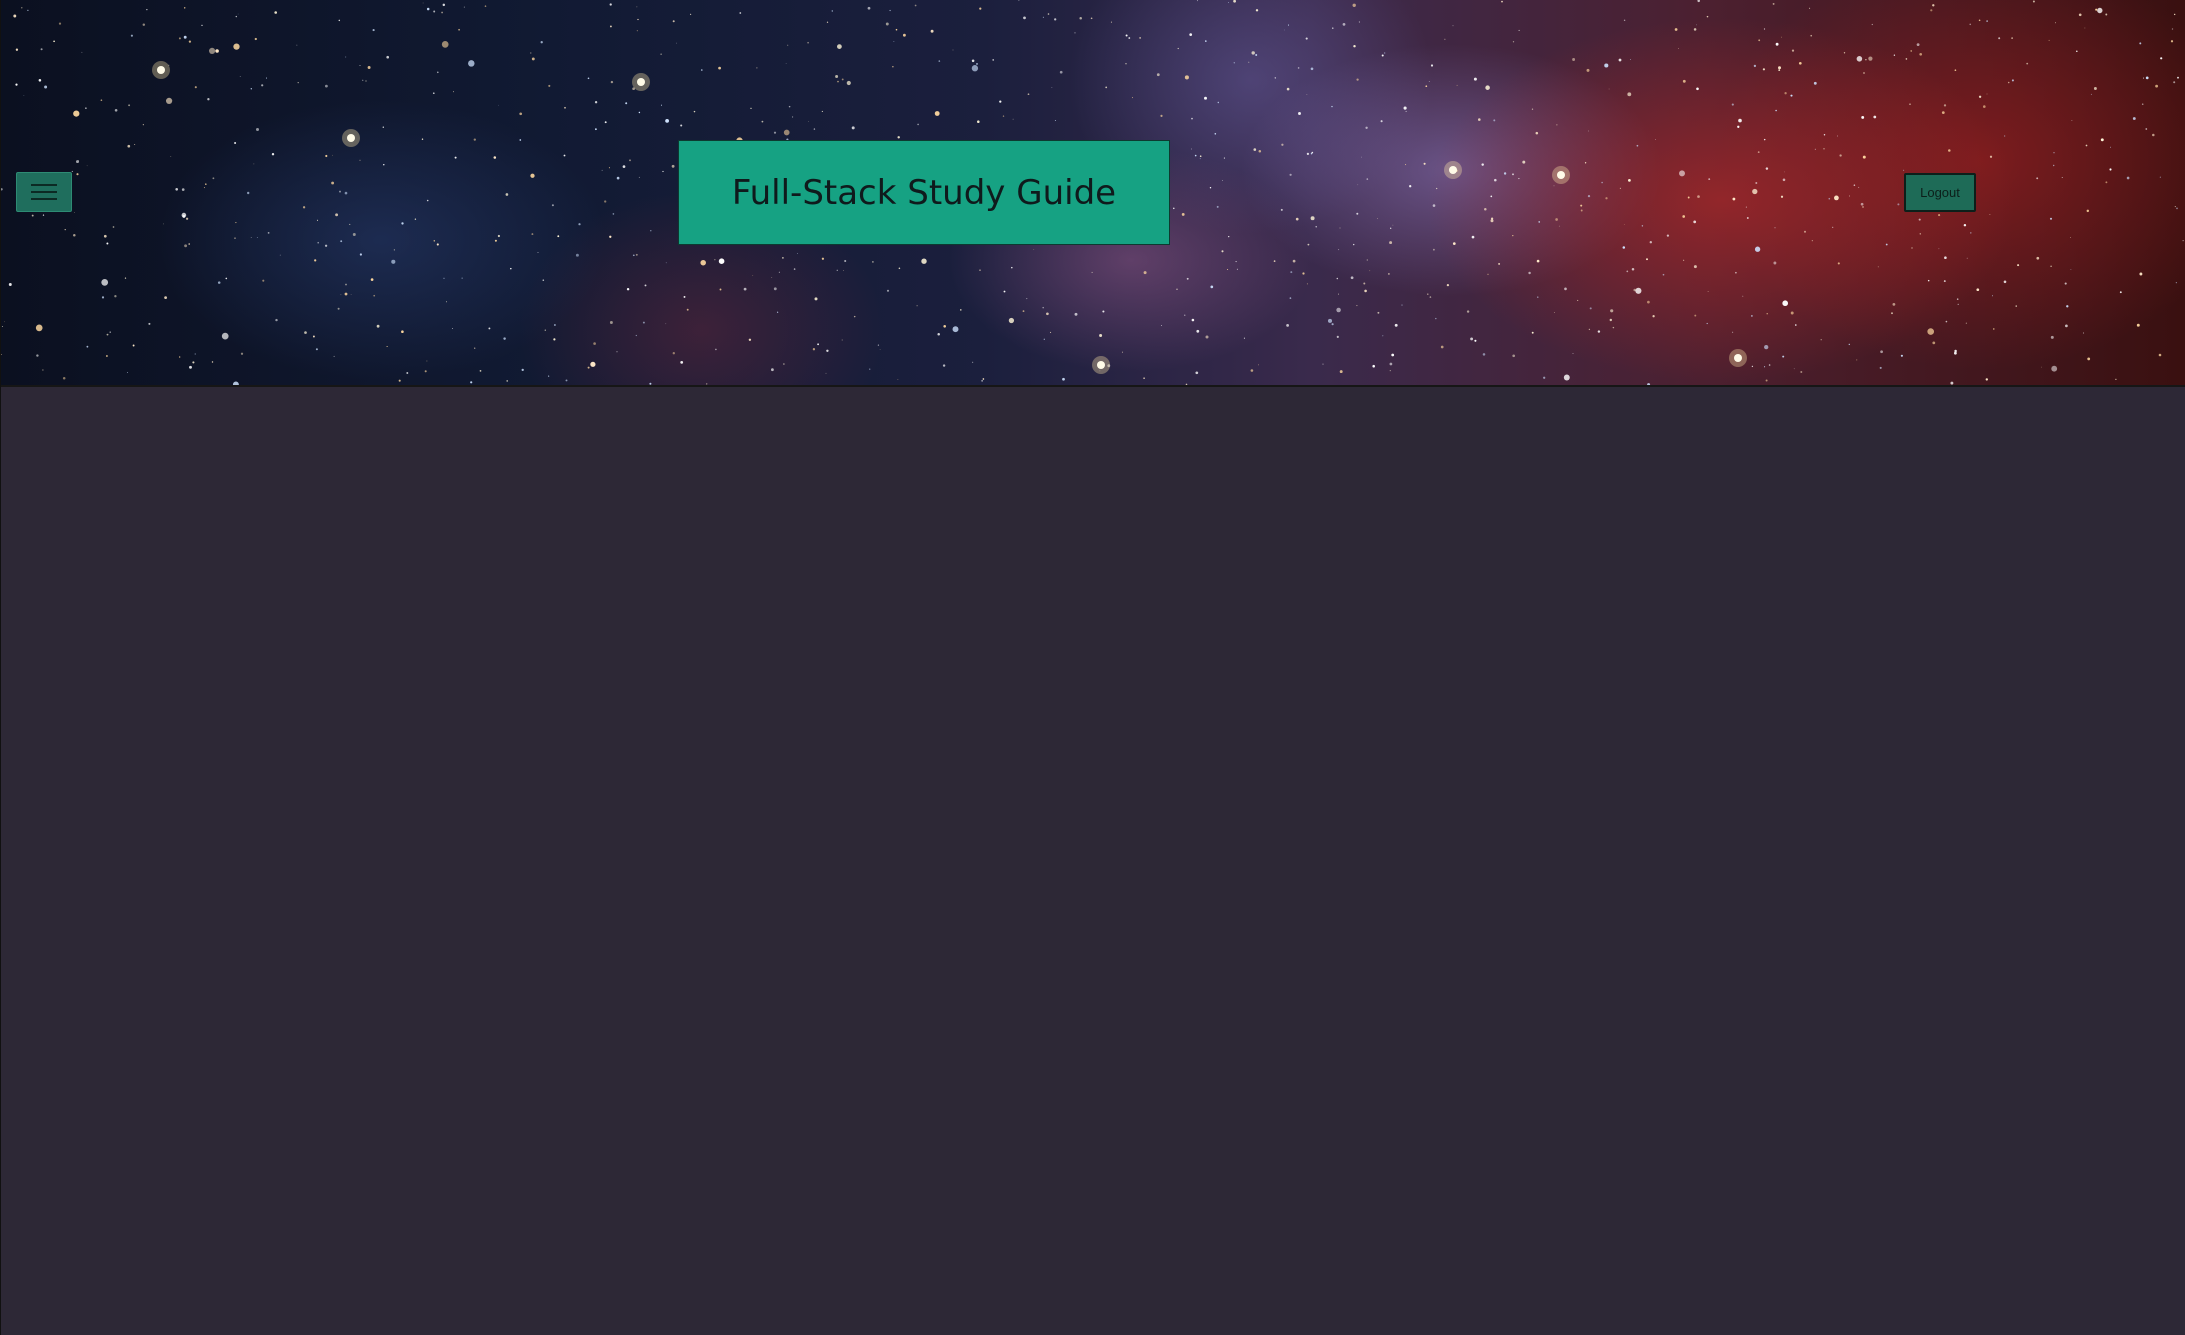  What do you see at coordinates (1940, 192) in the screenshot?
I see `logout-button: Logout` at bounding box center [1940, 192].